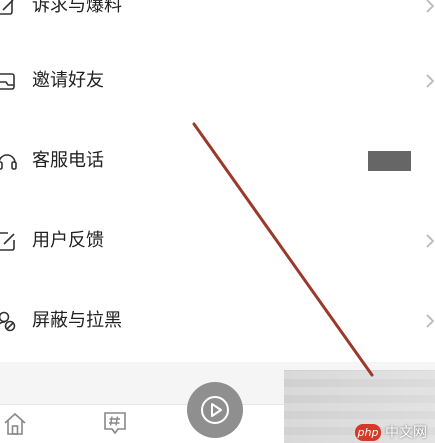 The height and width of the screenshot is (443, 435). Describe the element at coordinates (7, 81) in the screenshot. I see `invite-mail-icon` at that location.